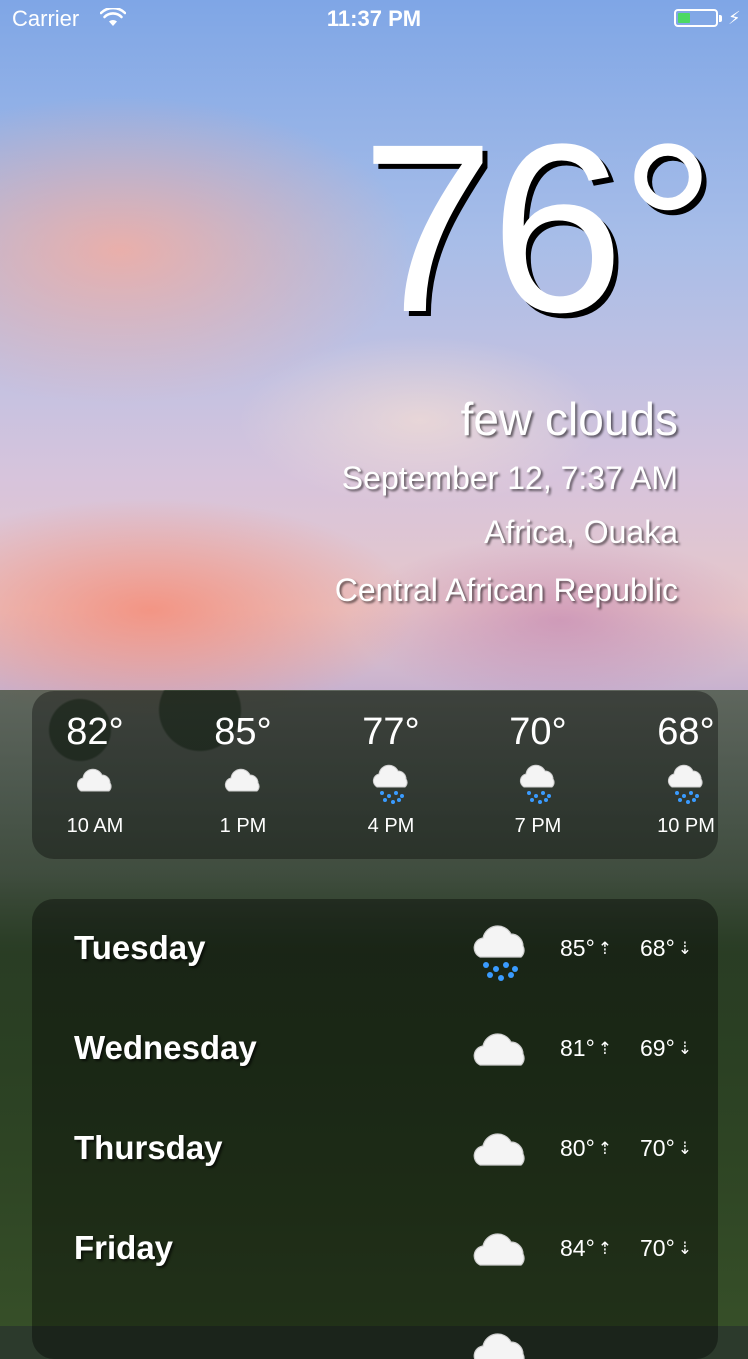 This screenshot has height=1359, width=748. What do you see at coordinates (734, 18) in the screenshot?
I see `charging-icon: ⚡` at bounding box center [734, 18].